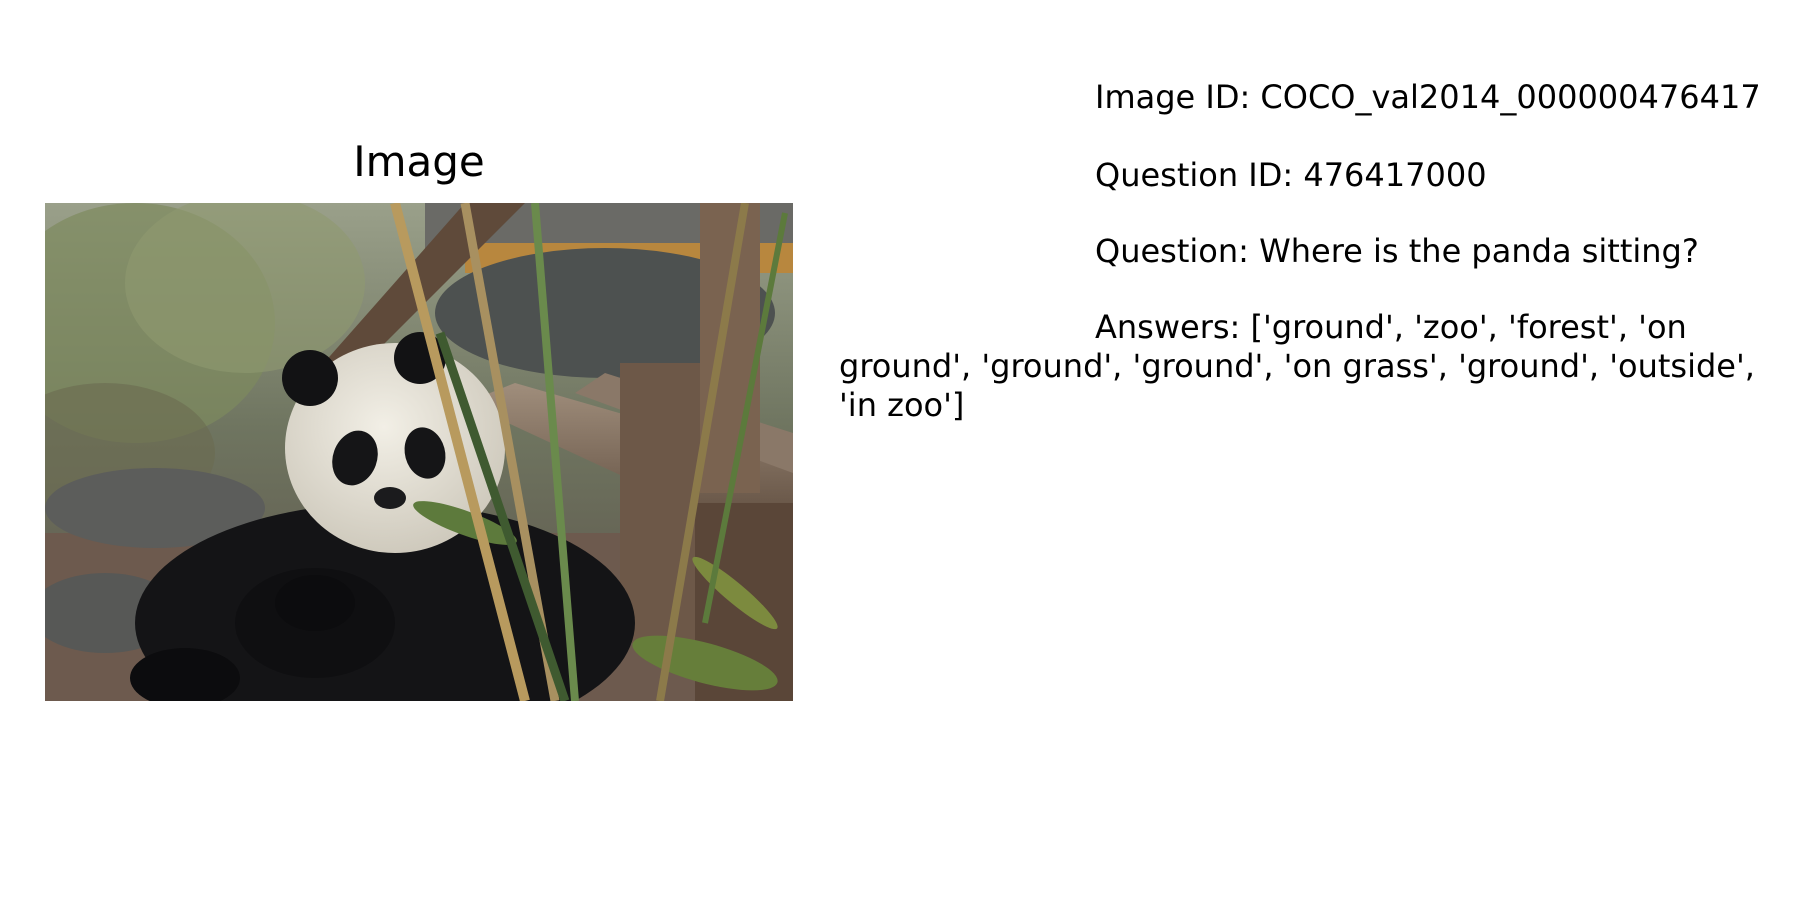  What do you see at coordinates (1194, 175) in the screenshot?
I see `question-id-label: Question ID:` at bounding box center [1194, 175].